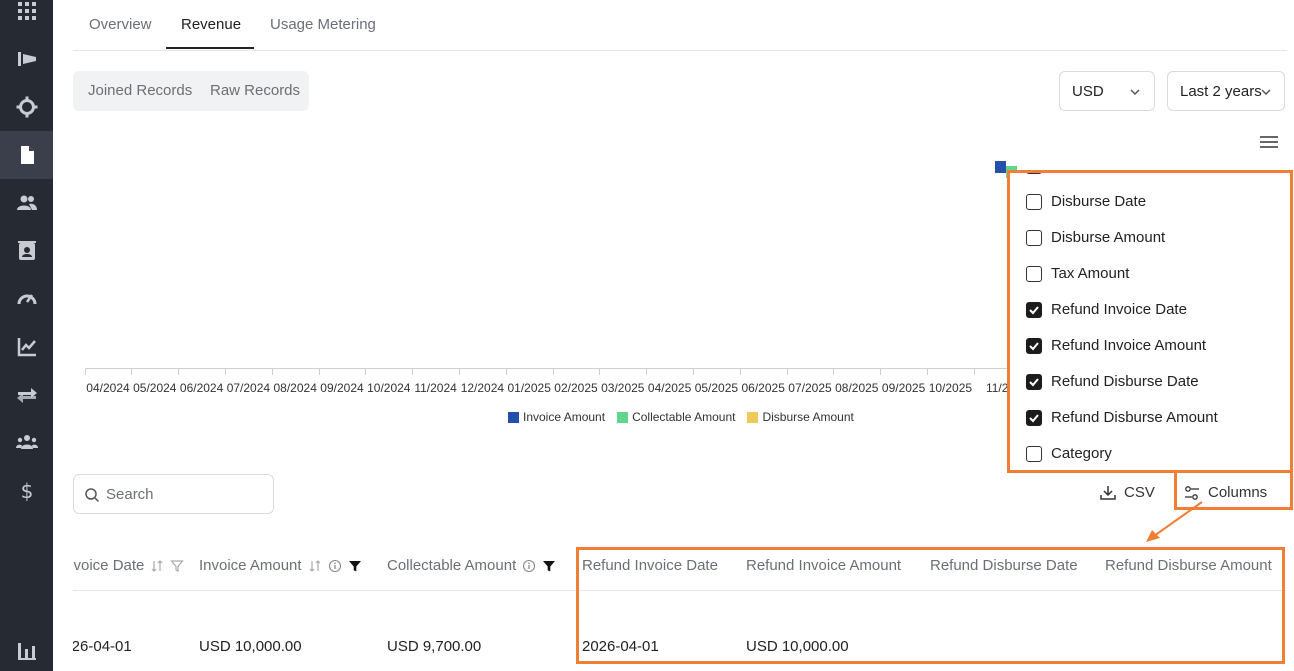 The image size is (1294, 671). I want to click on record-type-toggle: Joined Records Raw Records, so click(191, 91).